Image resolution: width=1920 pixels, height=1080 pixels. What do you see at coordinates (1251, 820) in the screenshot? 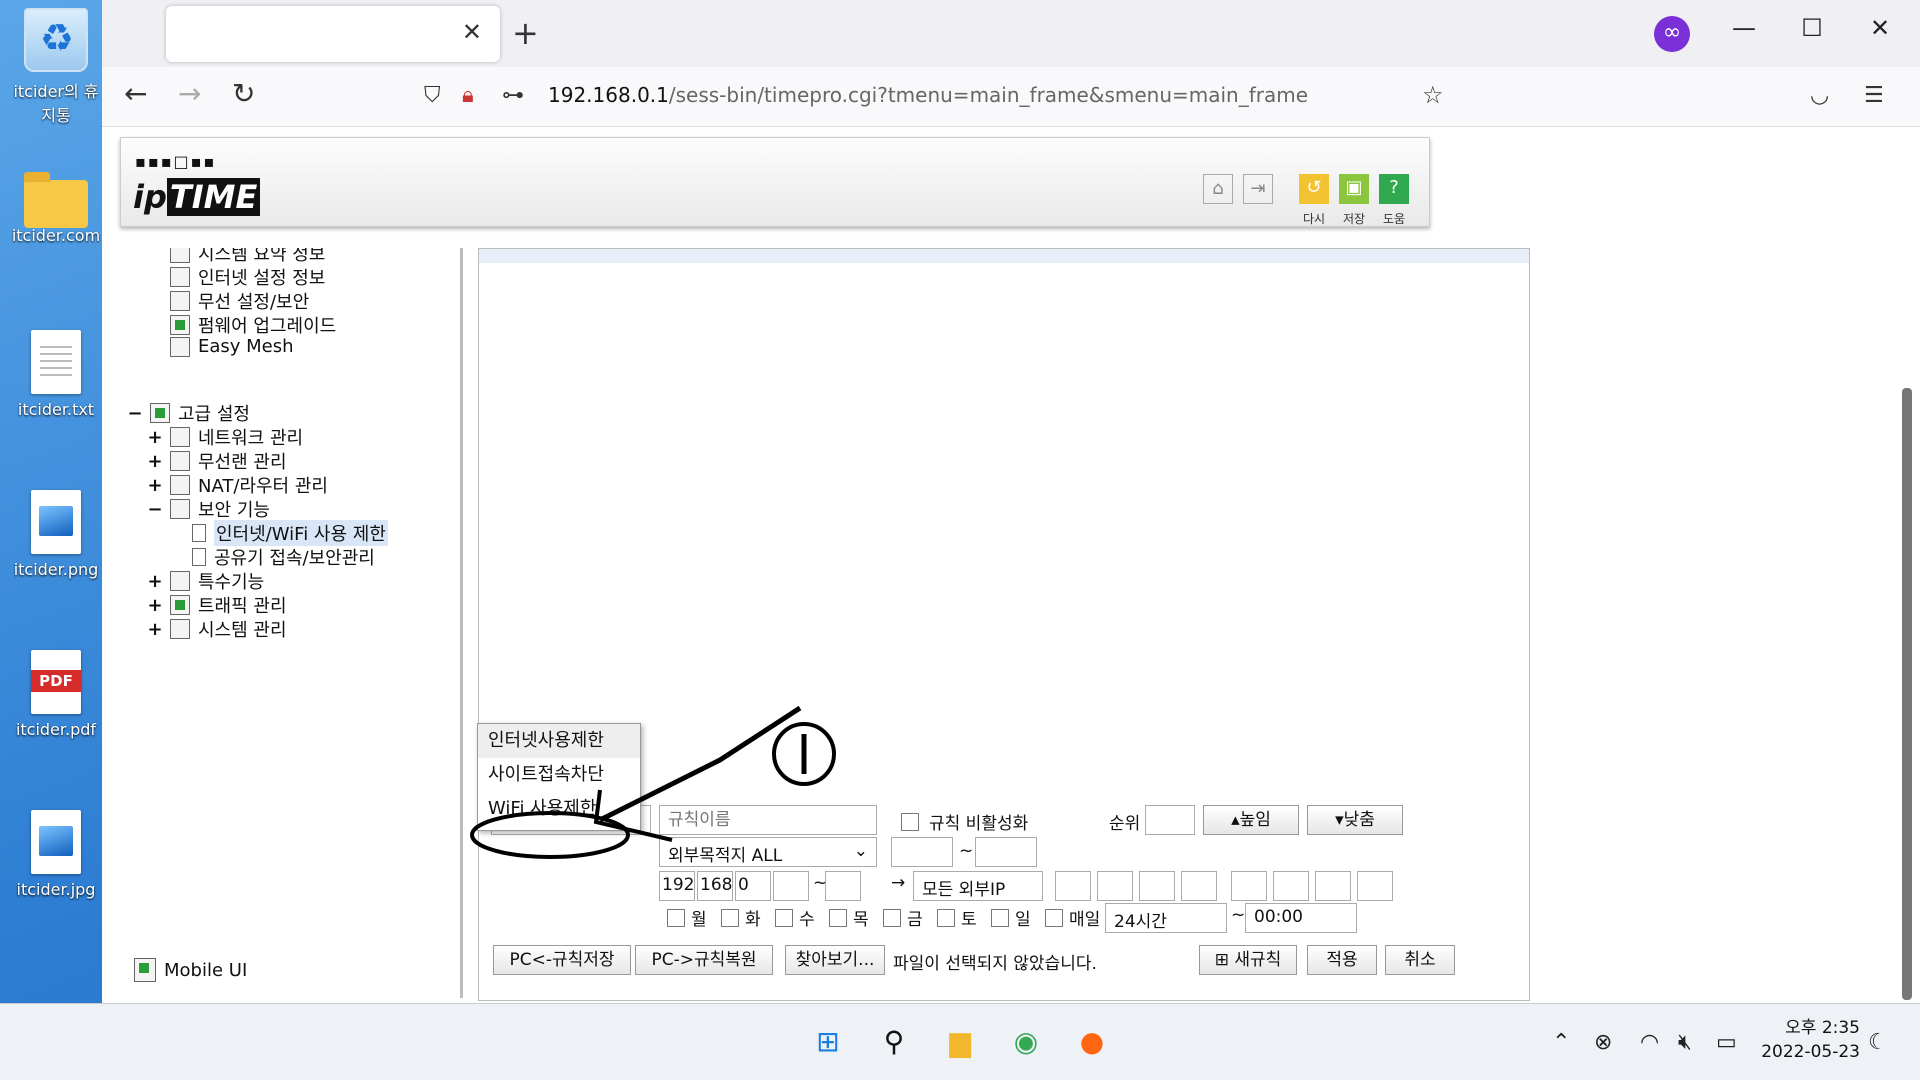
I see `raise-priority-button: ▴높임` at bounding box center [1251, 820].